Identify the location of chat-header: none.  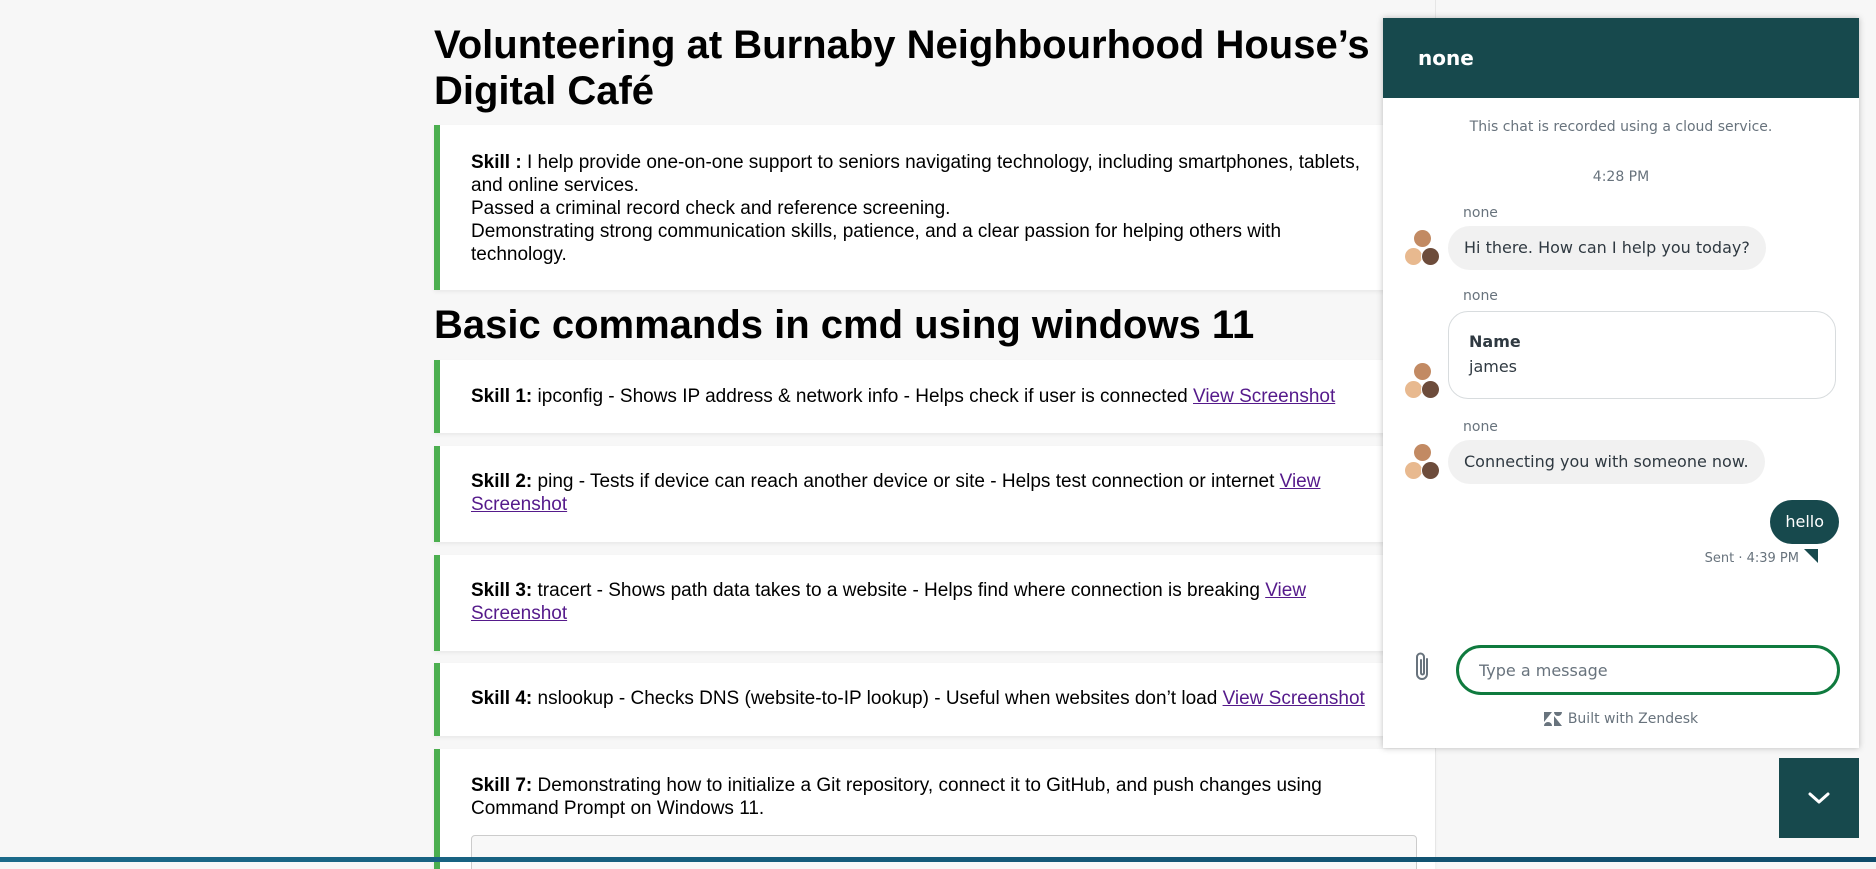
(1621, 58).